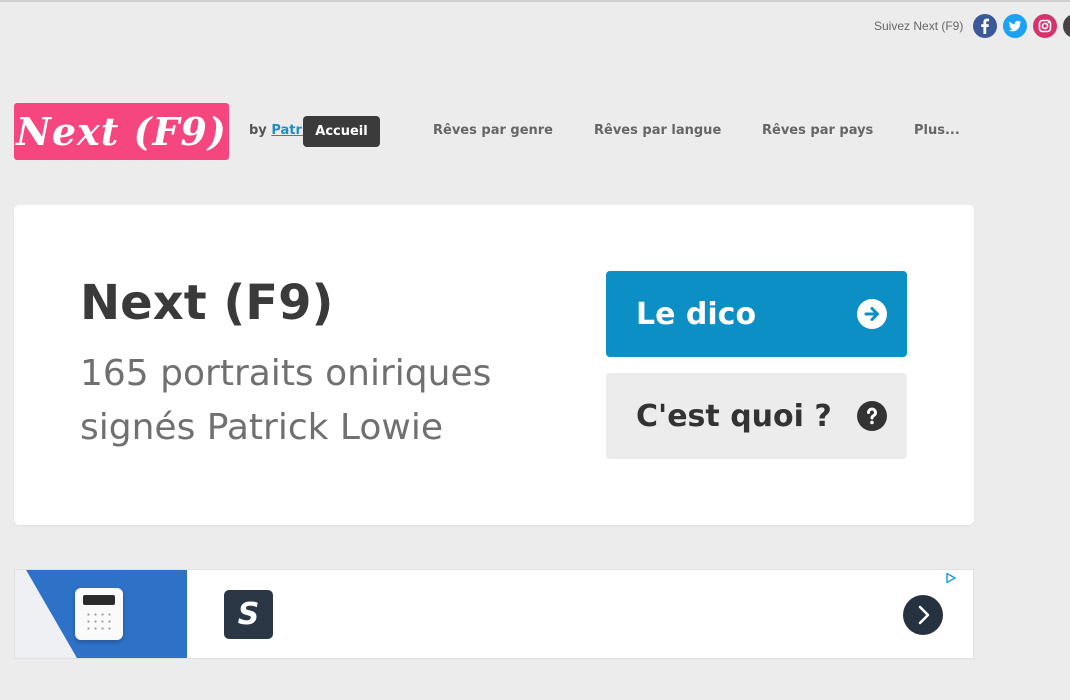 This screenshot has width=1070, height=700. What do you see at coordinates (817, 130) in the screenshot?
I see `nav-reves-par-pays: Rêves par pays` at bounding box center [817, 130].